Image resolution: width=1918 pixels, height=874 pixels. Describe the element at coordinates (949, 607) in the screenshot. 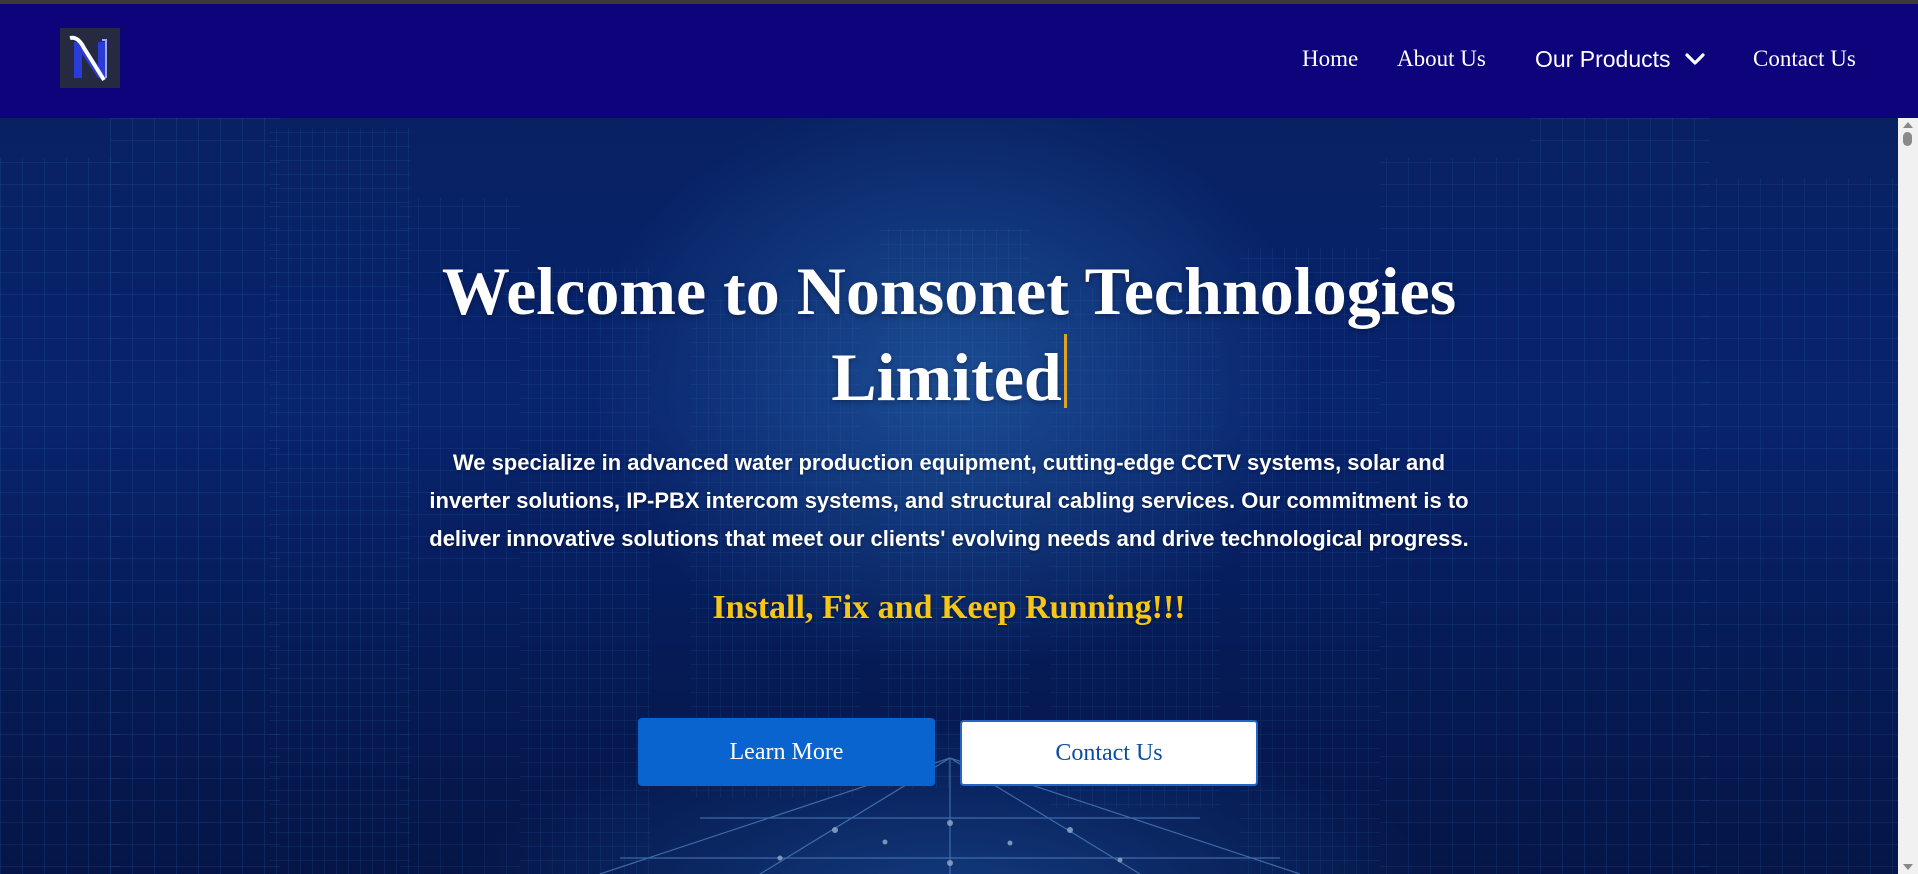

I see `hero-tagline: Install, Fix and Keep Running!!!` at that location.